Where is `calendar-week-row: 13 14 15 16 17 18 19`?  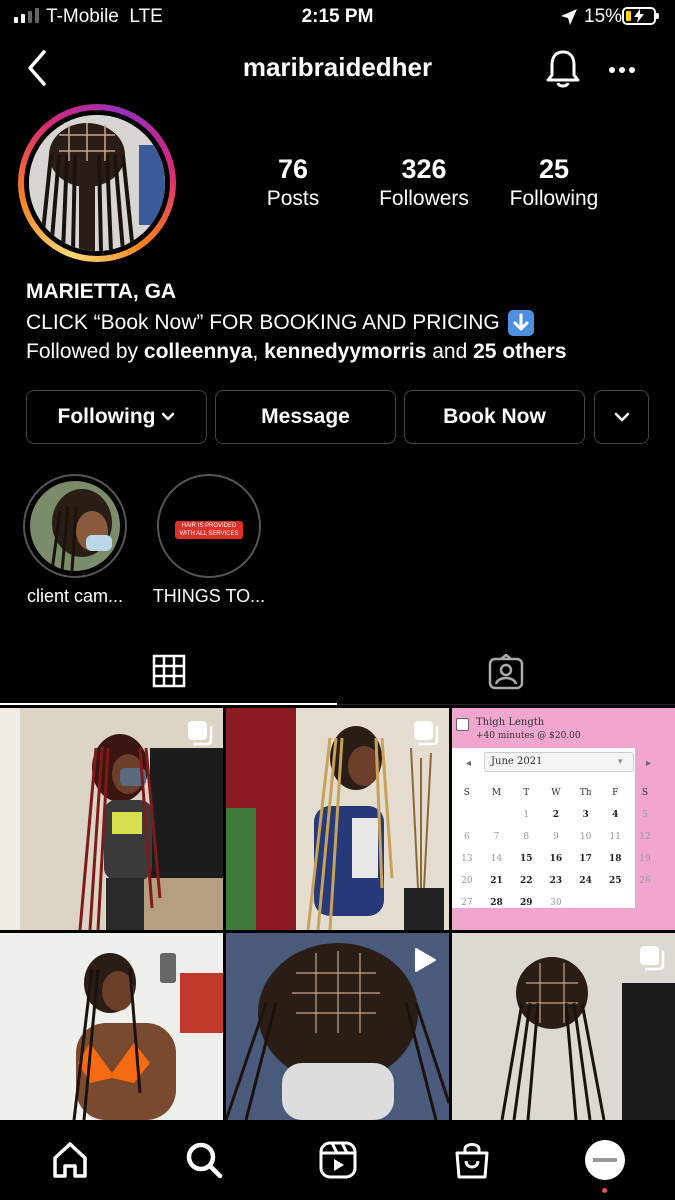 calendar-week-row: 13 14 15 16 17 18 19 is located at coordinates (556, 859).